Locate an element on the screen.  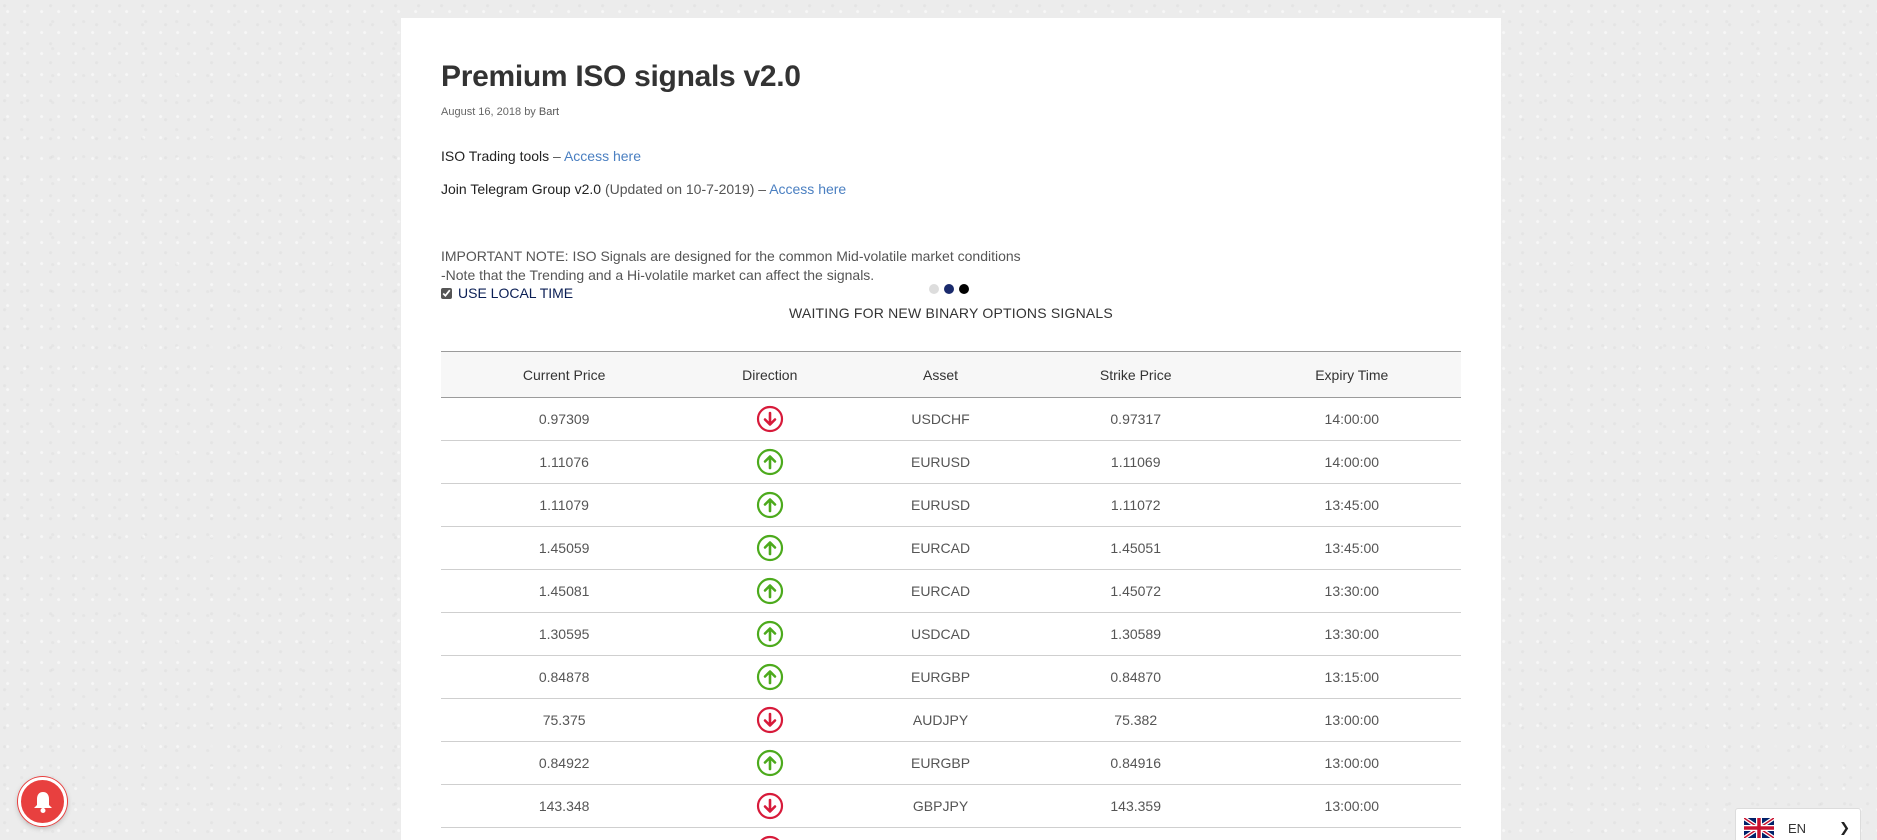
post-author: Bart is located at coordinates (549, 112).